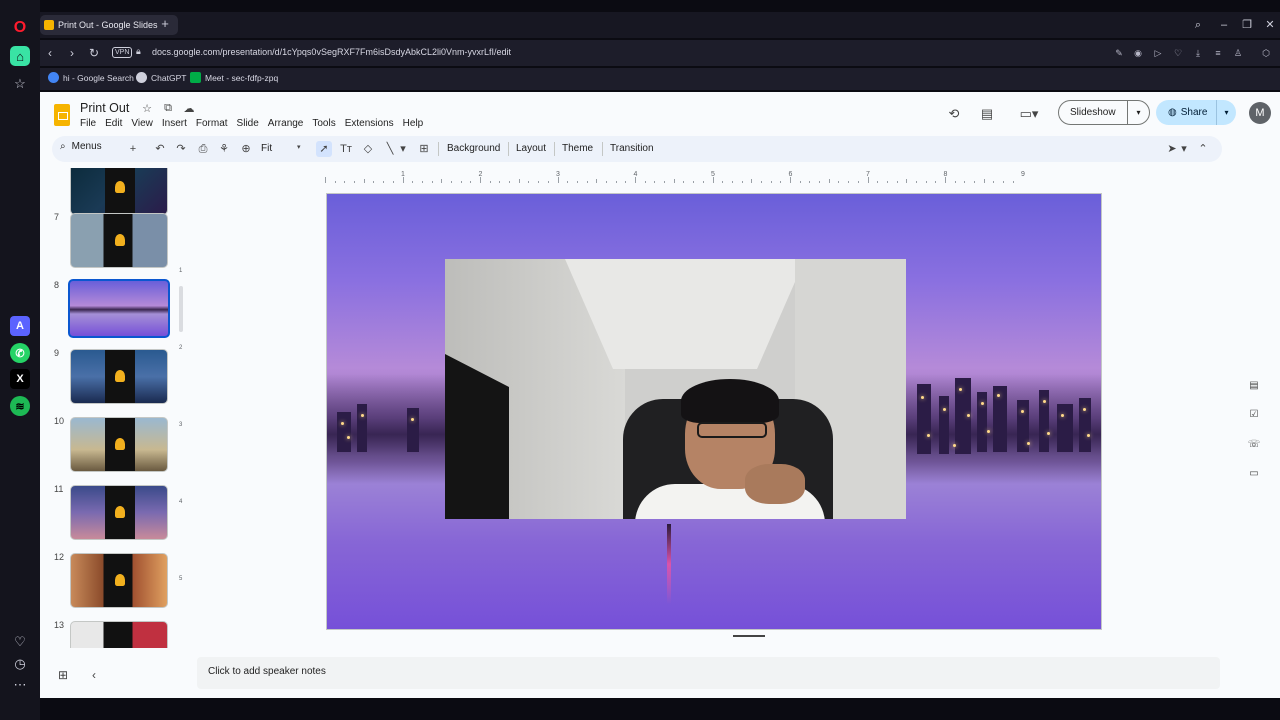 This screenshot has width=1280, height=720. Describe the element at coordinates (1104, 112) in the screenshot. I see `slideshow-button: Slideshow ▾` at that location.